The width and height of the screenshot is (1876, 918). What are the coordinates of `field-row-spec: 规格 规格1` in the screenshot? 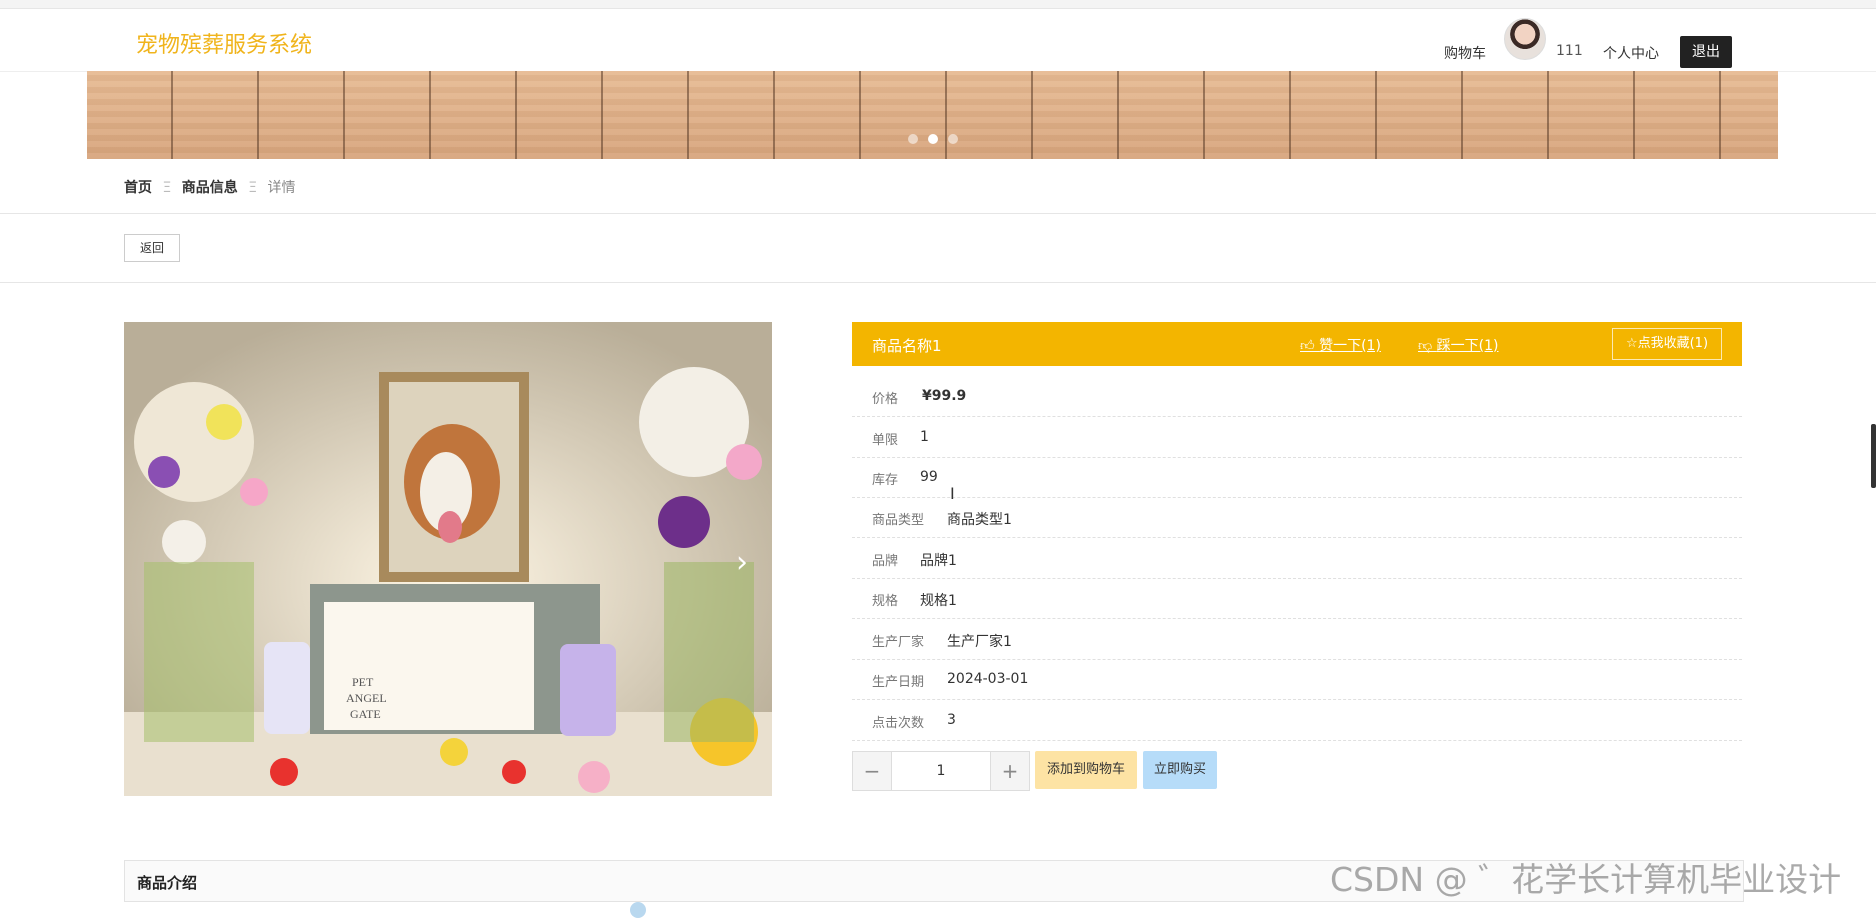 It's located at (1297, 598).